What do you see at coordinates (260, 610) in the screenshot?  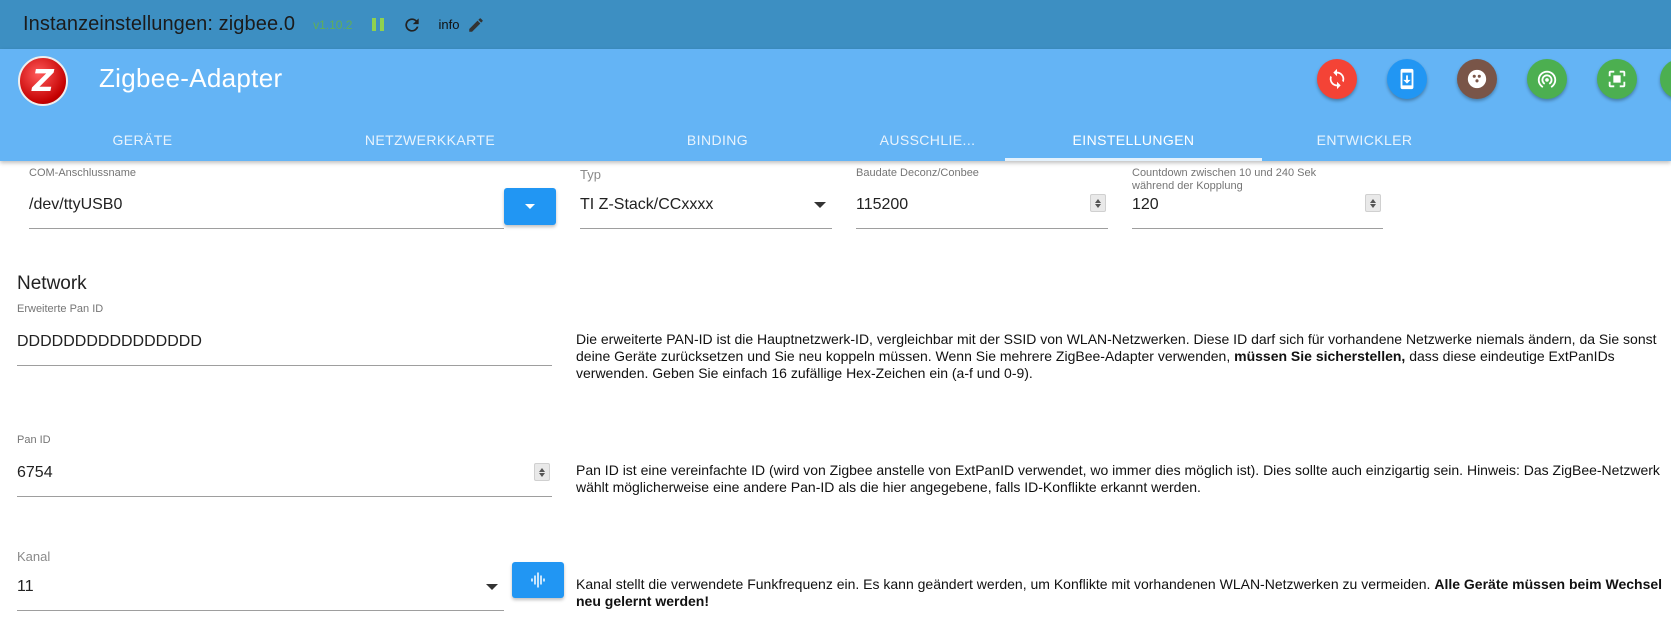 I see `channel-underline` at bounding box center [260, 610].